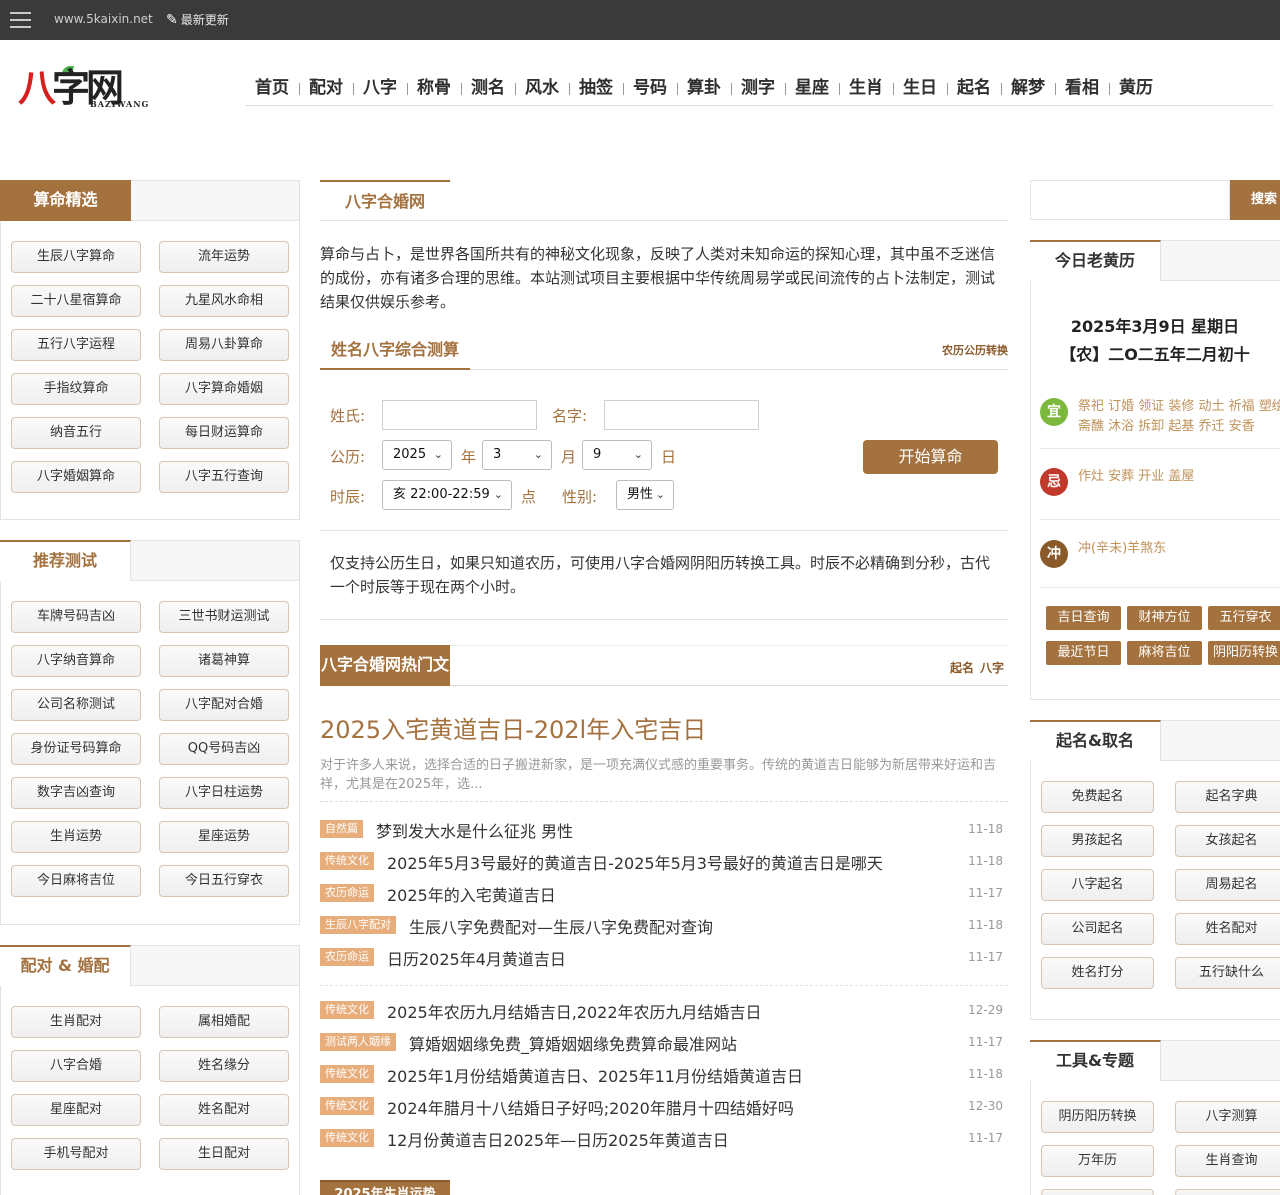 The image size is (1280, 1195). What do you see at coordinates (197, 19) in the screenshot?
I see `latest-updates-link: ✎ 最新更新` at bounding box center [197, 19].